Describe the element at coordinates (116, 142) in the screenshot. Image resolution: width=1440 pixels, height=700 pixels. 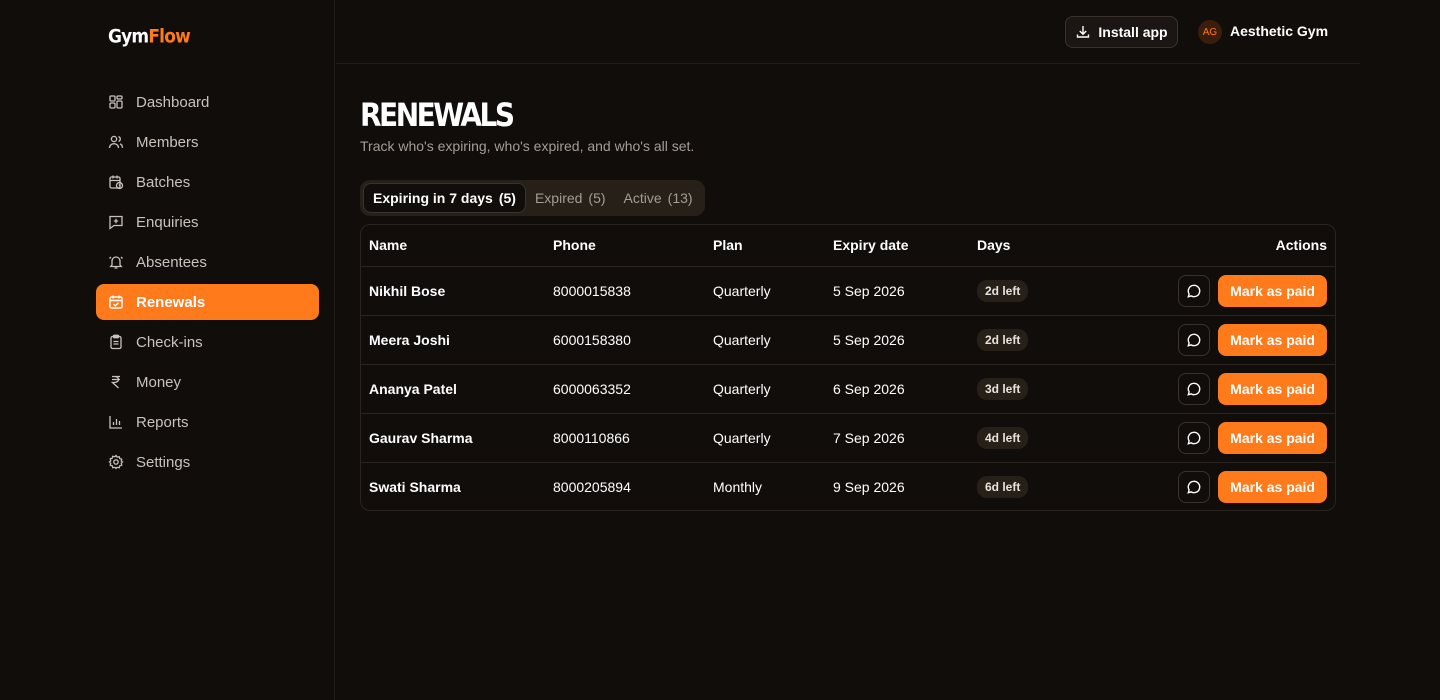
I see `users-icon` at that location.